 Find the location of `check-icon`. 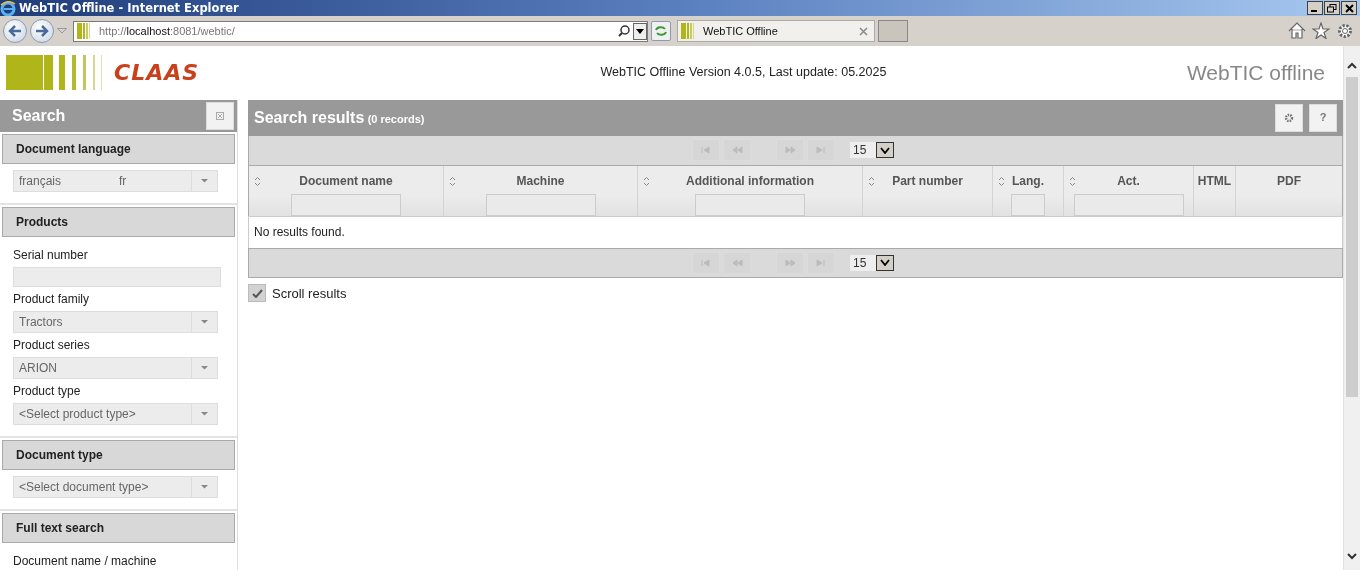

check-icon is located at coordinates (257, 293).